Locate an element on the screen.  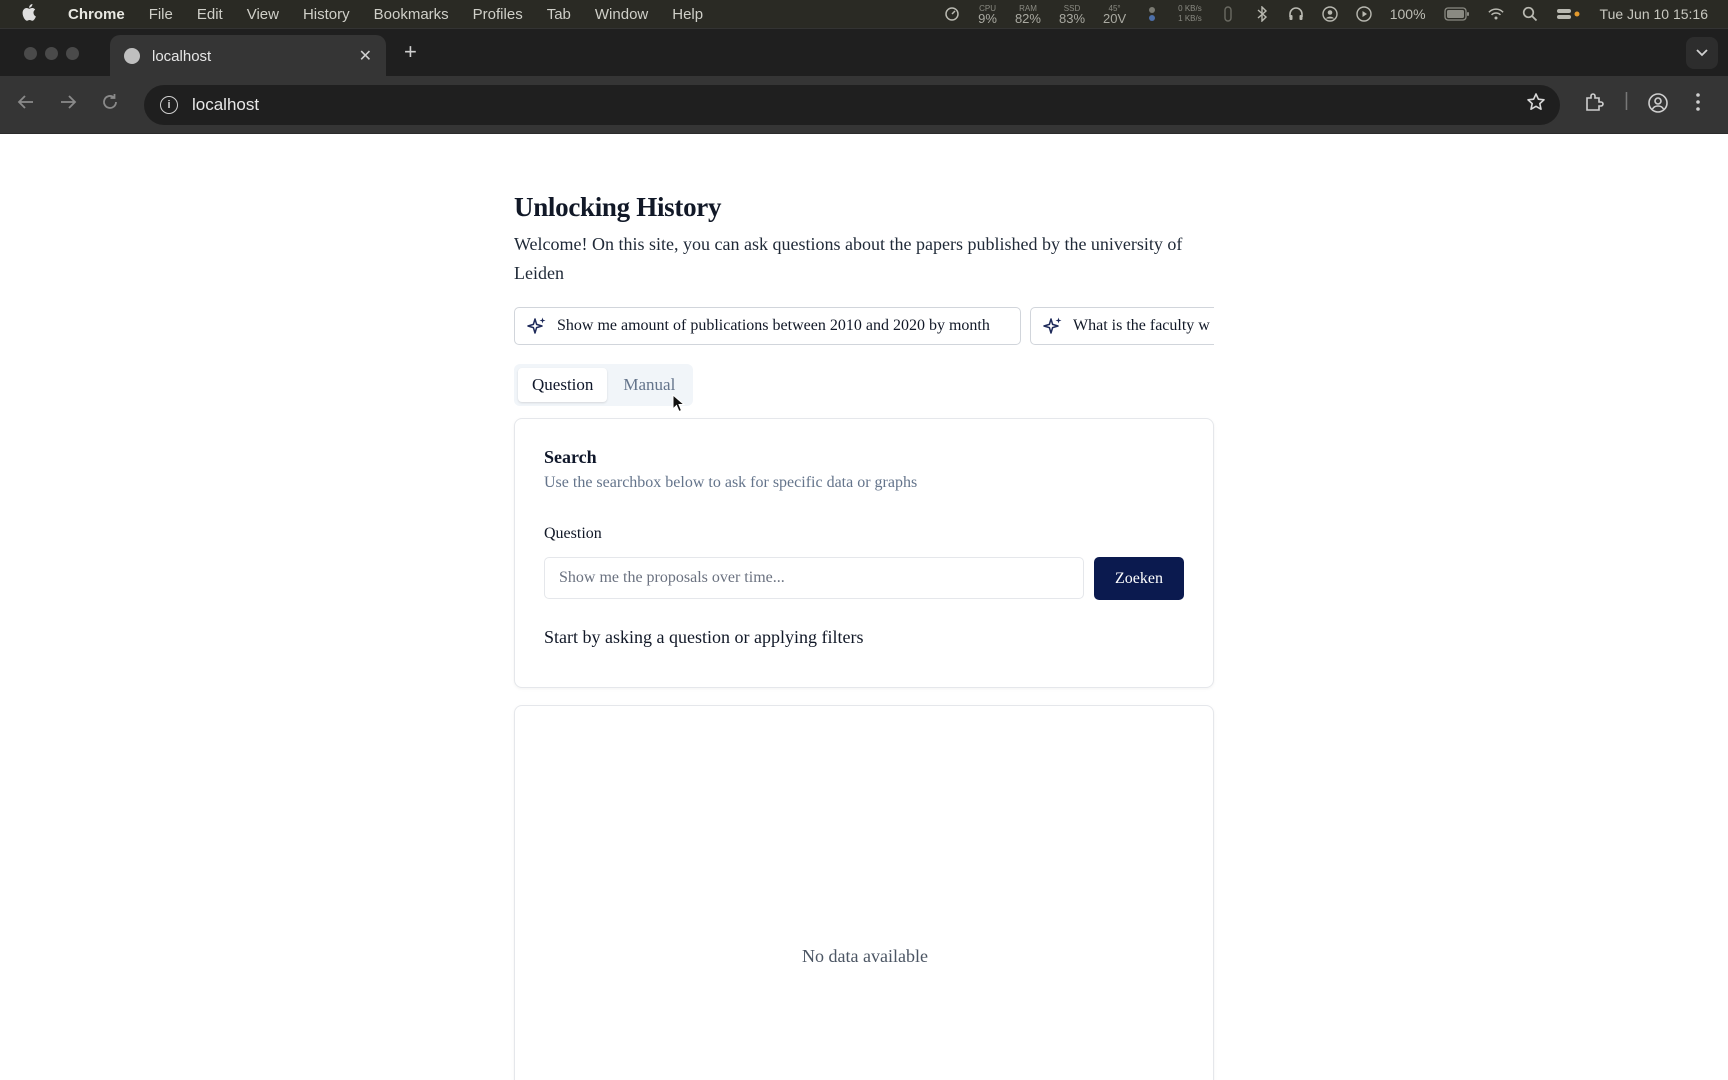
stats-gauge-icon is located at coordinates (952, 14).